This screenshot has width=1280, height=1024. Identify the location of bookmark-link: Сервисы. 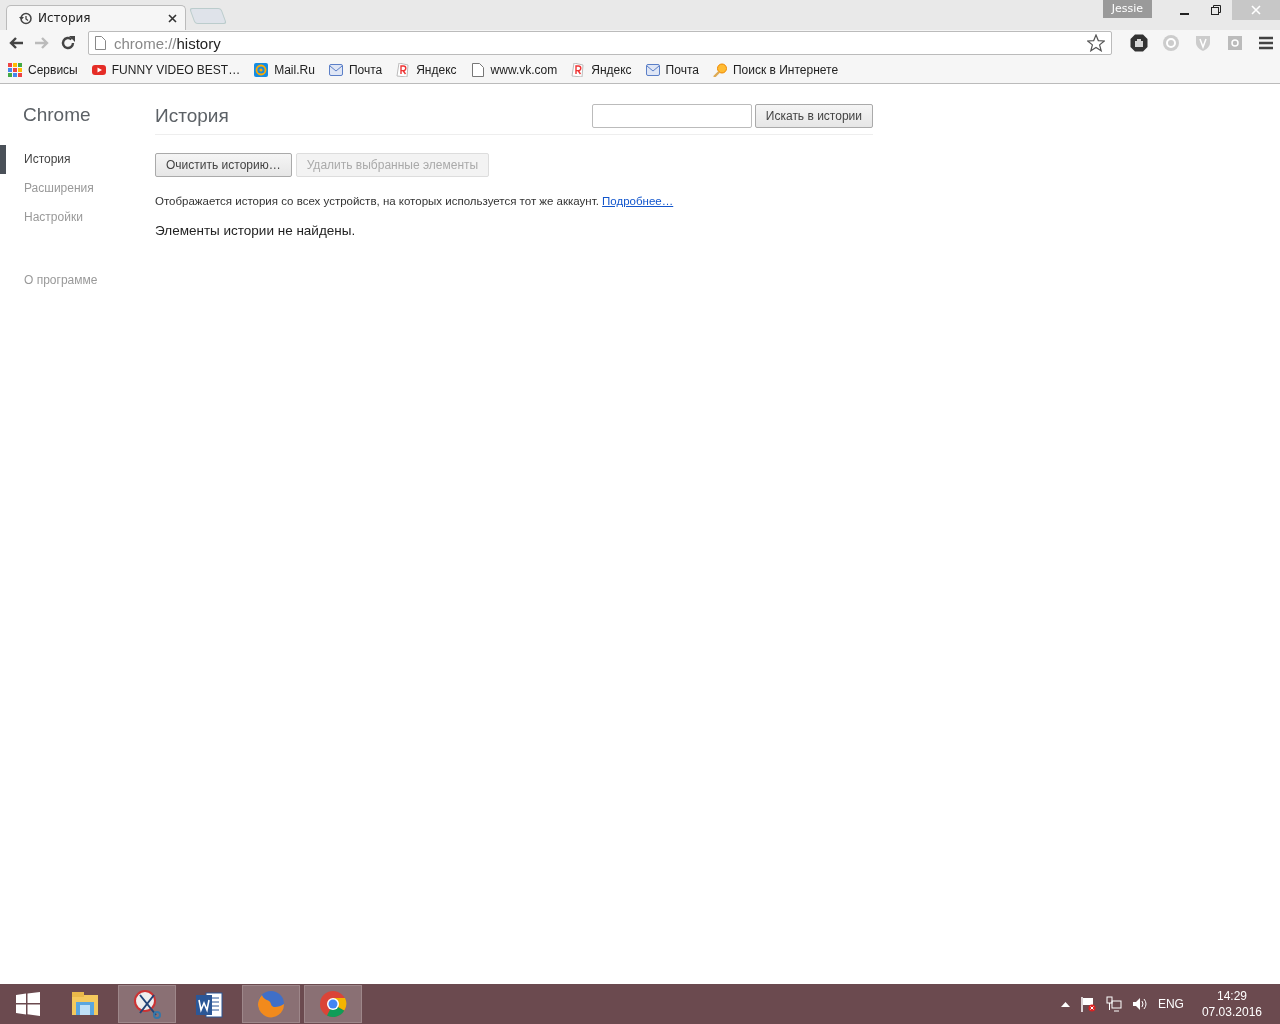
(43, 69).